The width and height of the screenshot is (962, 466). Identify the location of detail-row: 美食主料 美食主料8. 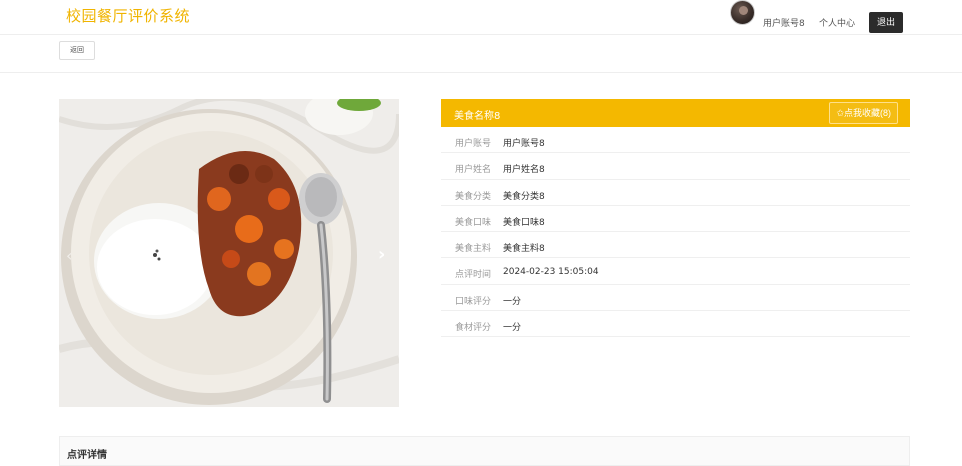
(675, 245).